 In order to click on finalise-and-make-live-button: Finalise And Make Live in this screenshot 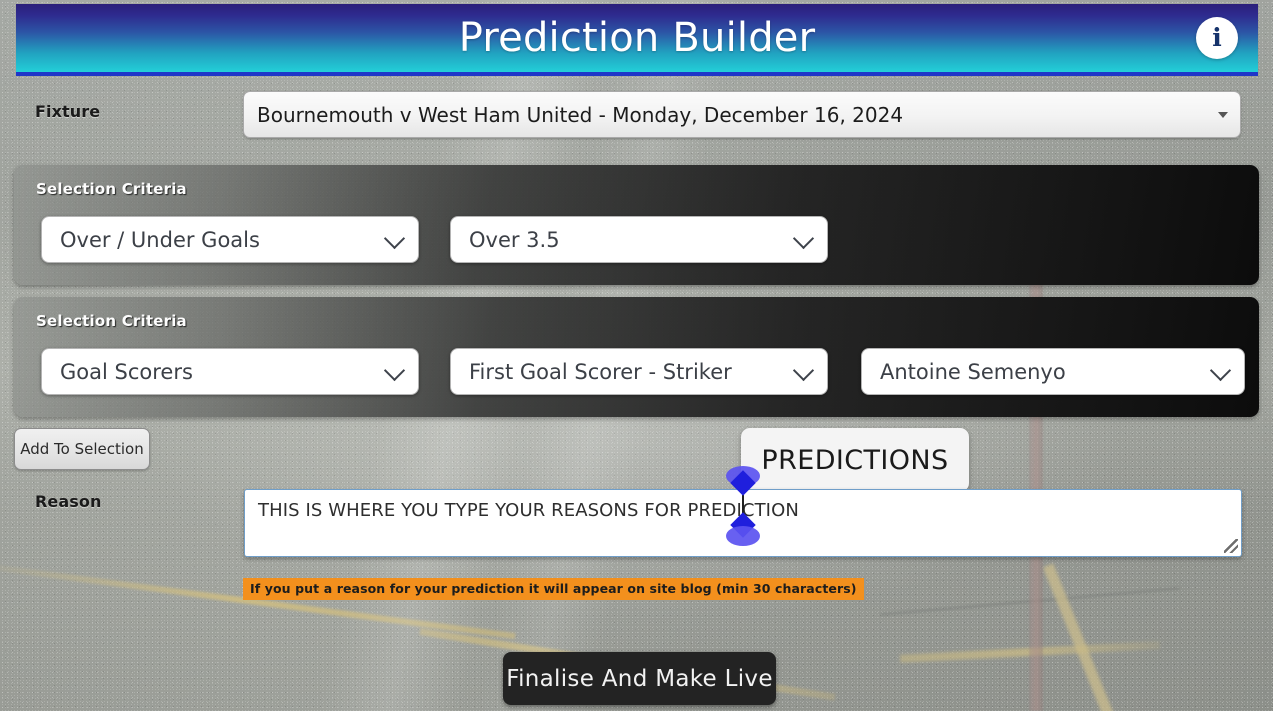, I will do `click(639, 678)`.